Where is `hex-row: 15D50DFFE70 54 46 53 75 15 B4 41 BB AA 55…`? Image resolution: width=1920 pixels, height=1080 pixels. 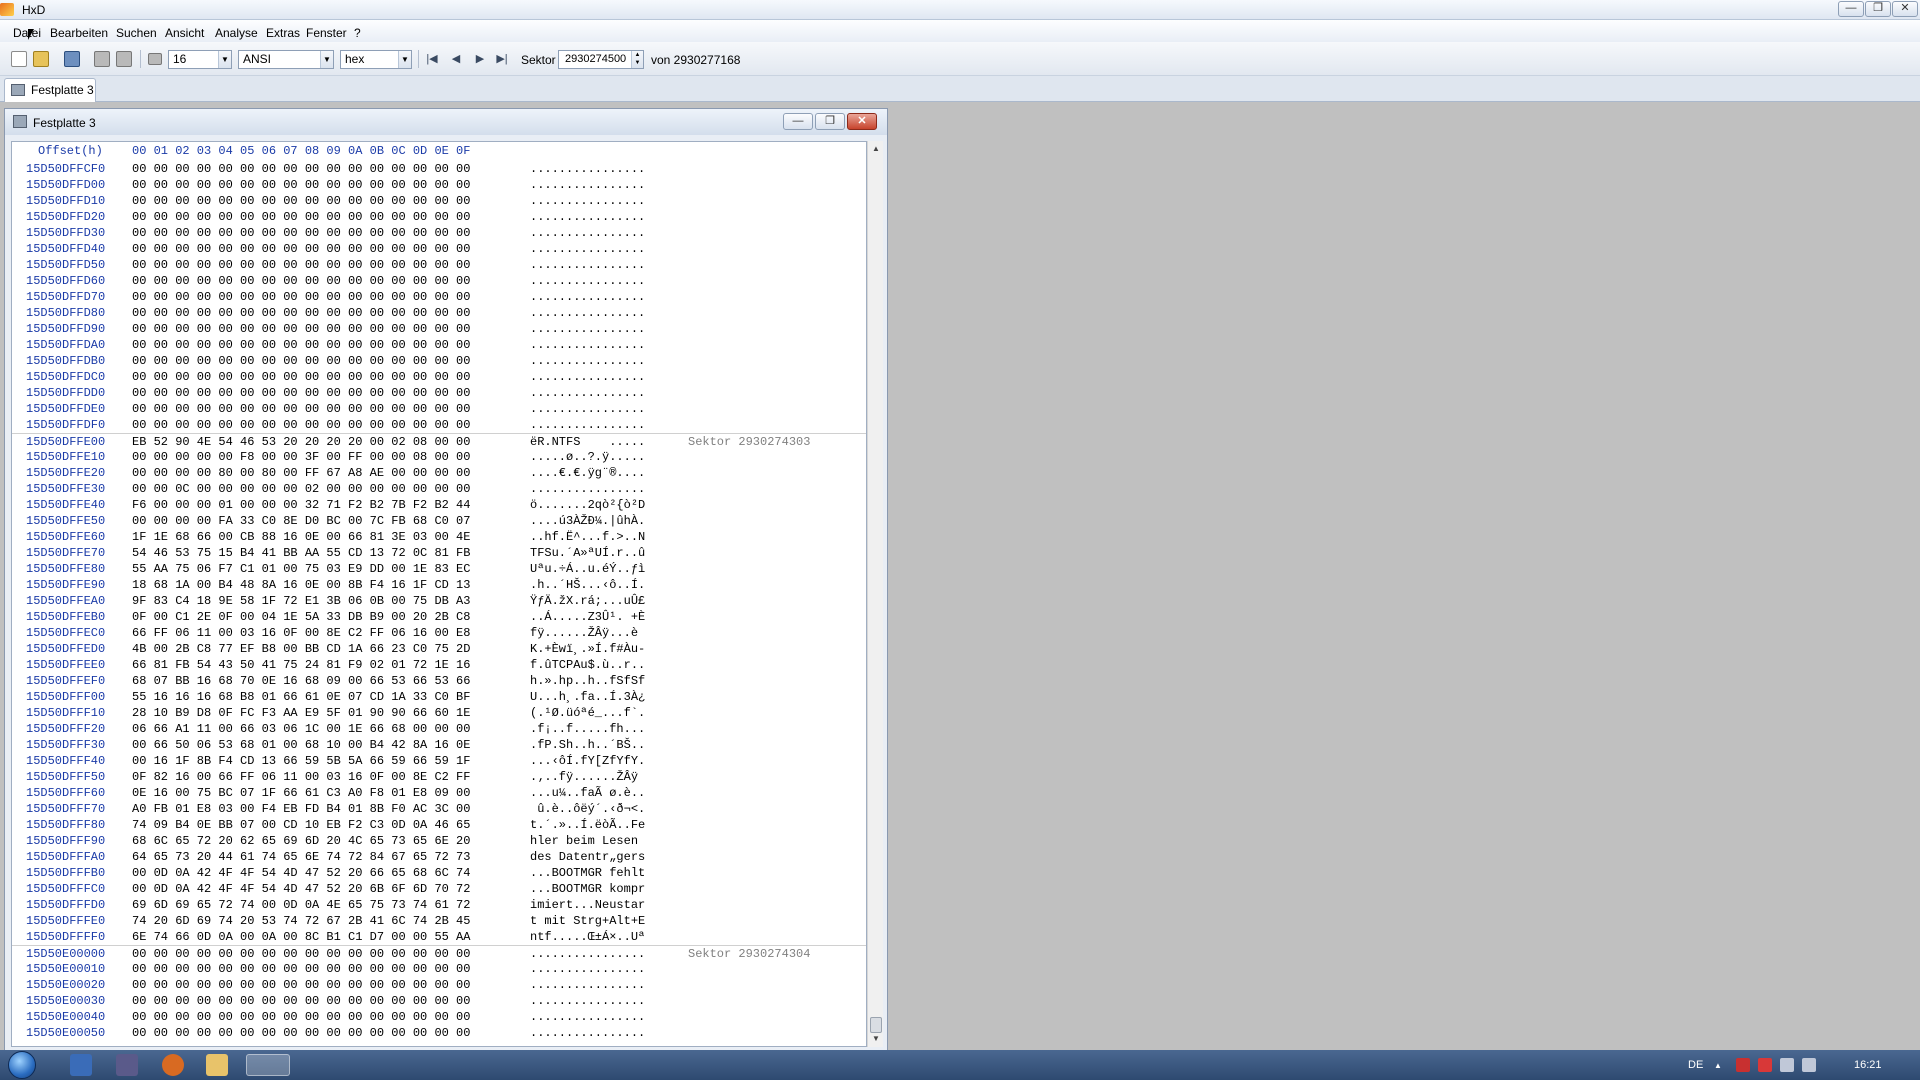 hex-row: 15D50DFFE70 54 46 53 75 15 B4 41 BB AA 55… is located at coordinates (439, 553).